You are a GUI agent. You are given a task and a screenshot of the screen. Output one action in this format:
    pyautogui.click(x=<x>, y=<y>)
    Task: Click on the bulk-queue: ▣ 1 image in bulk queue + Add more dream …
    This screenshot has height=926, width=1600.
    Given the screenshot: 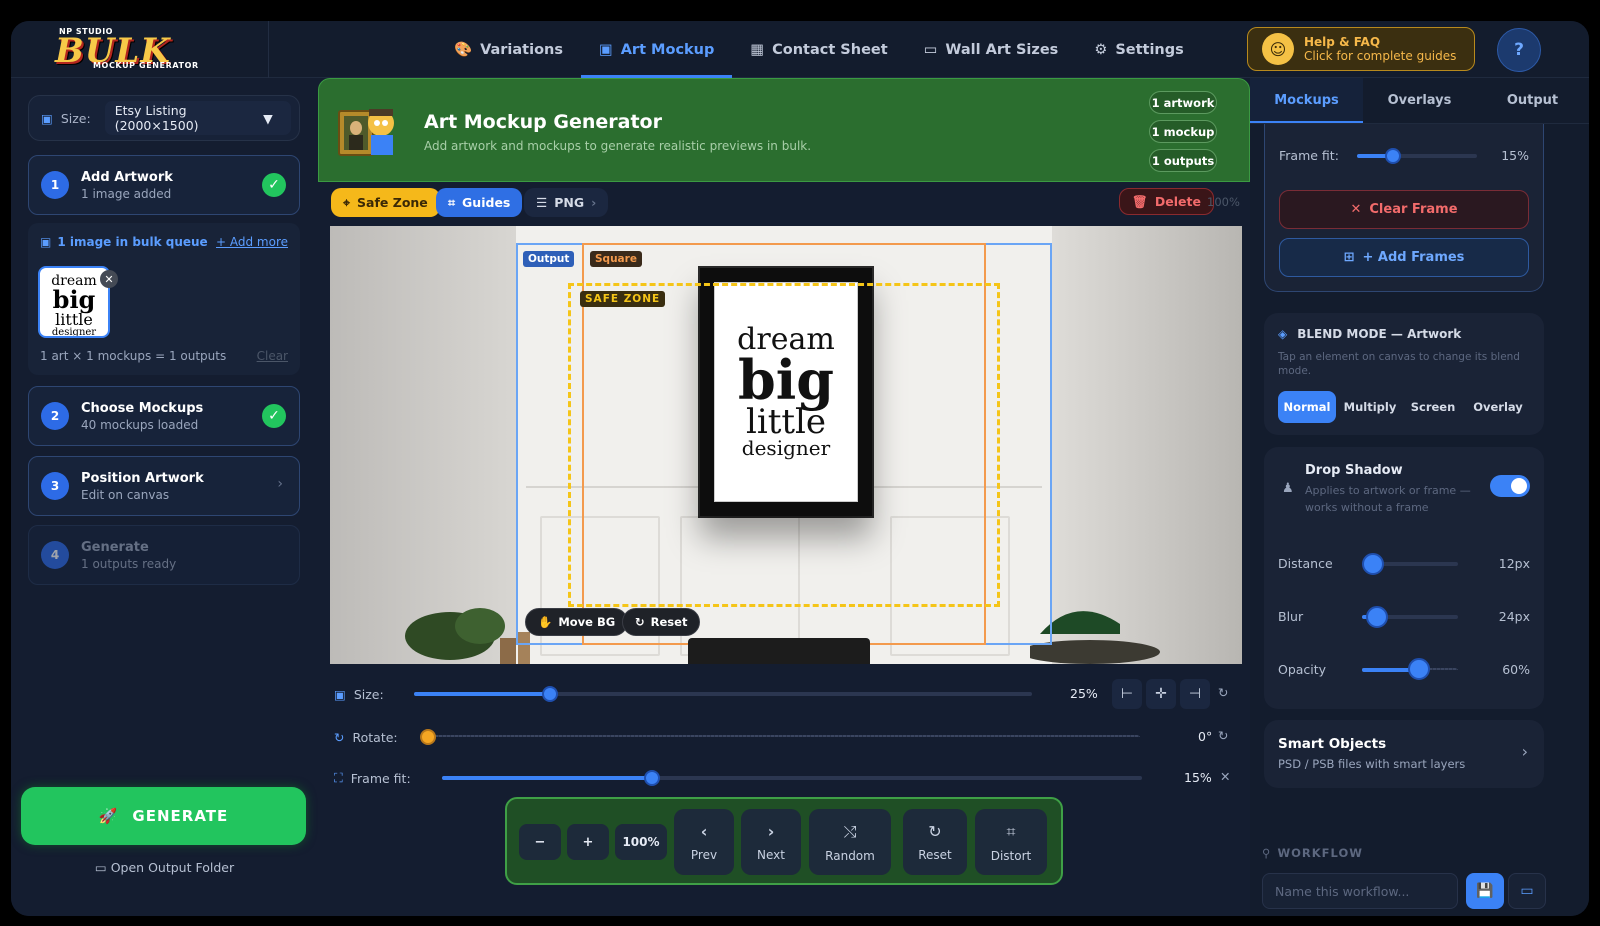 What is the action you would take?
    pyautogui.click(x=164, y=299)
    